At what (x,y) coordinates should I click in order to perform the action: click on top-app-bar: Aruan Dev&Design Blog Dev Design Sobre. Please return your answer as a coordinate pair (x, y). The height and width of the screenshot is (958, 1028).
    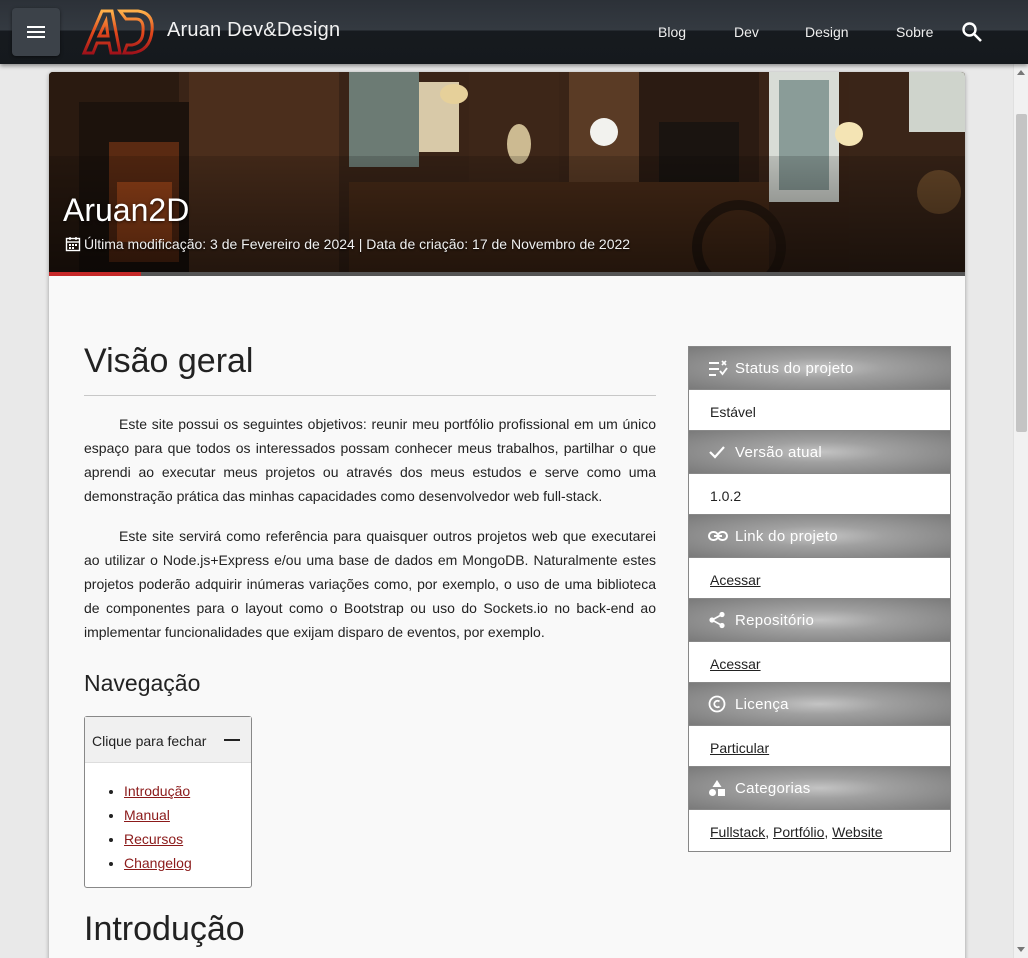
    Looking at the image, I should click on (514, 32).